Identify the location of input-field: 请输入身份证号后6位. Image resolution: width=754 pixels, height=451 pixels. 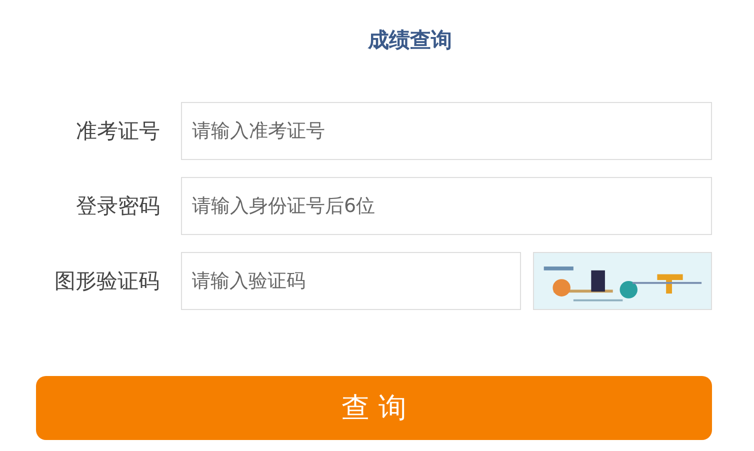
(446, 206).